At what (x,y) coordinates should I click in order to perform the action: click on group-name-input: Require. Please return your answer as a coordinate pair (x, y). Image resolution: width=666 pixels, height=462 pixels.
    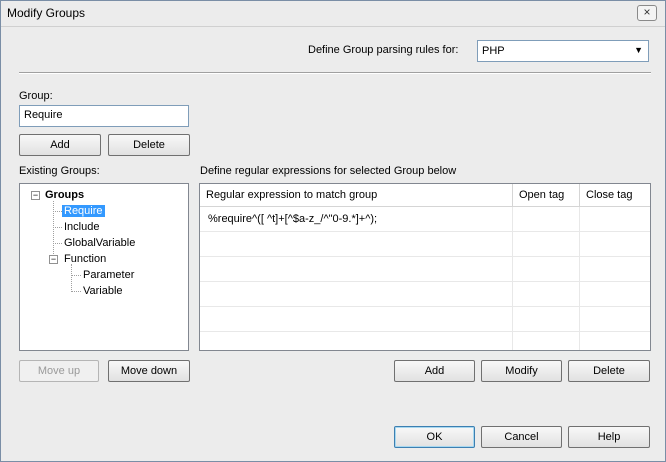
    Looking at the image, I should click on (104, 116).